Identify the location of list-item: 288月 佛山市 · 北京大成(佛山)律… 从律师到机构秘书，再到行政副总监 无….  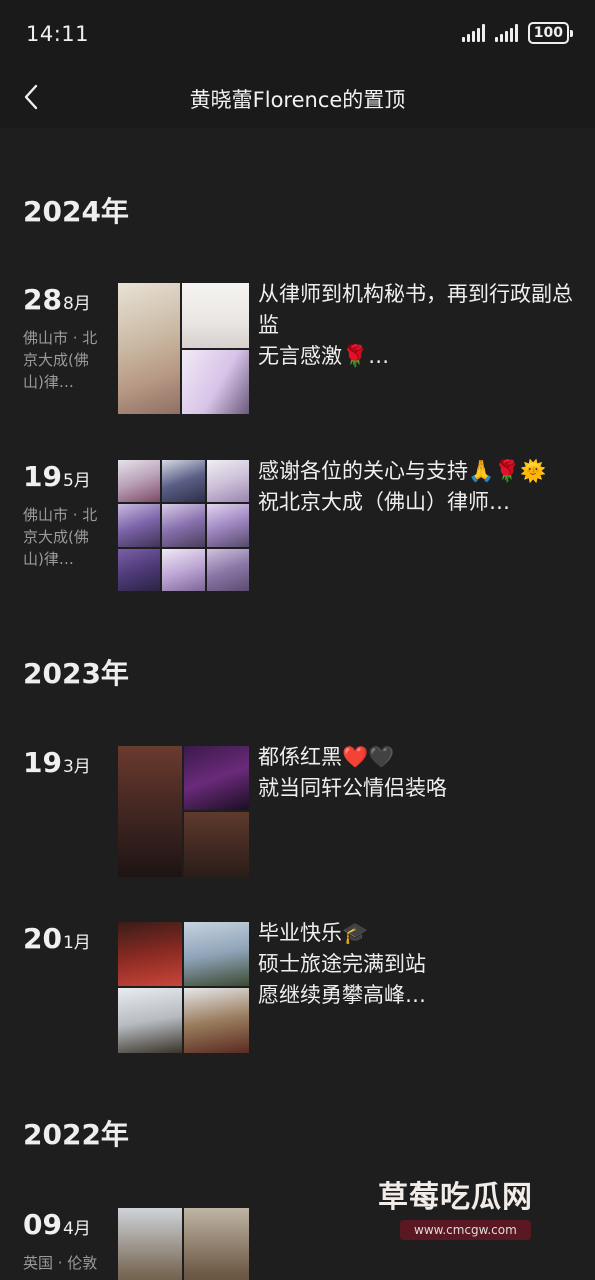
(297, 348).